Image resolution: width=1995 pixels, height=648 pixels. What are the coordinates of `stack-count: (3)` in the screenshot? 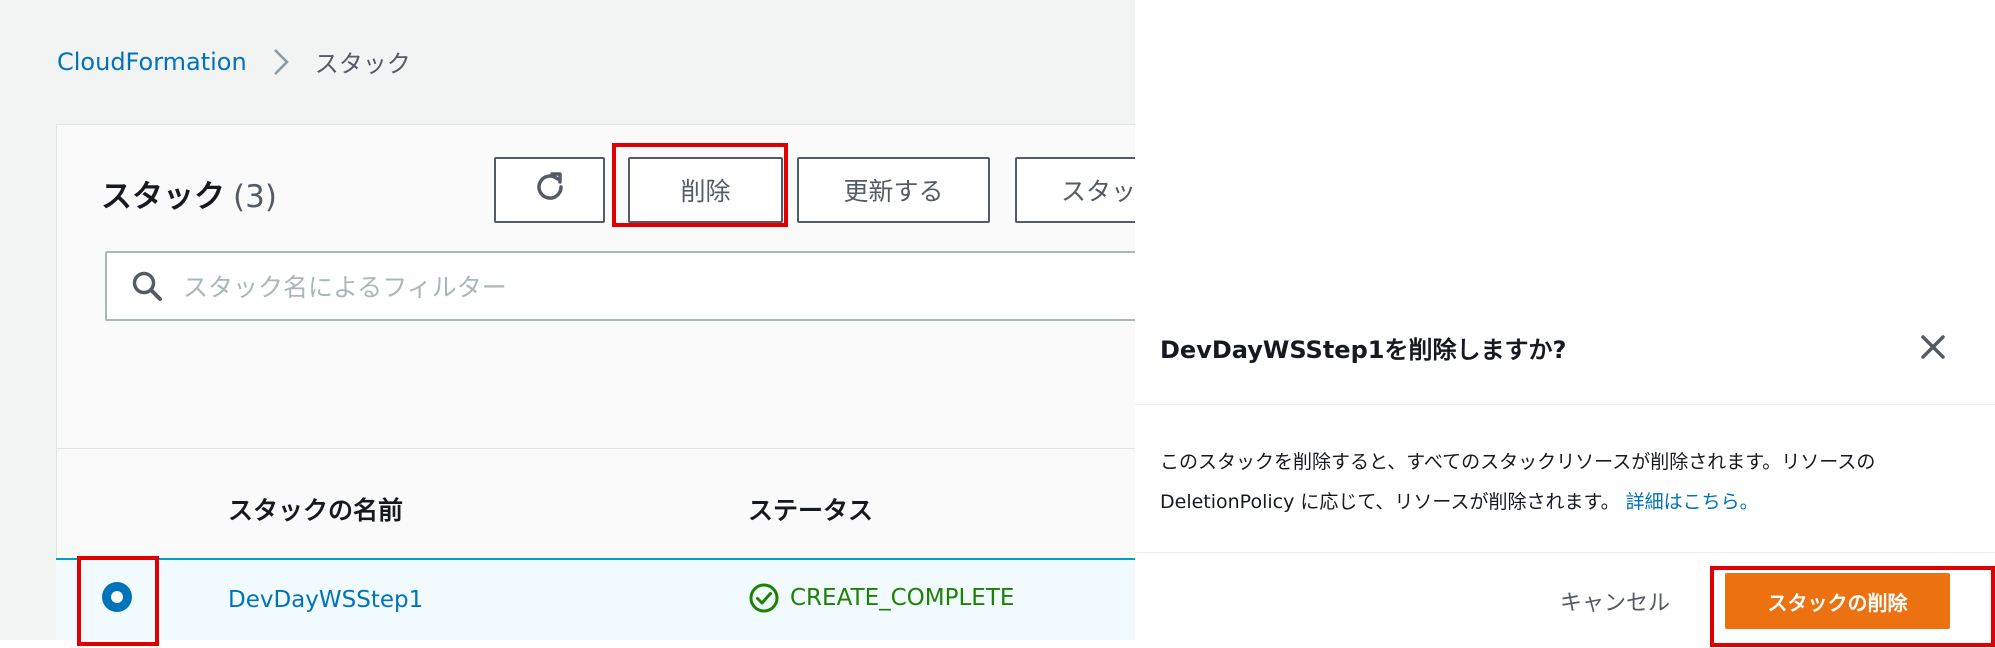 It's located at (255, 197).